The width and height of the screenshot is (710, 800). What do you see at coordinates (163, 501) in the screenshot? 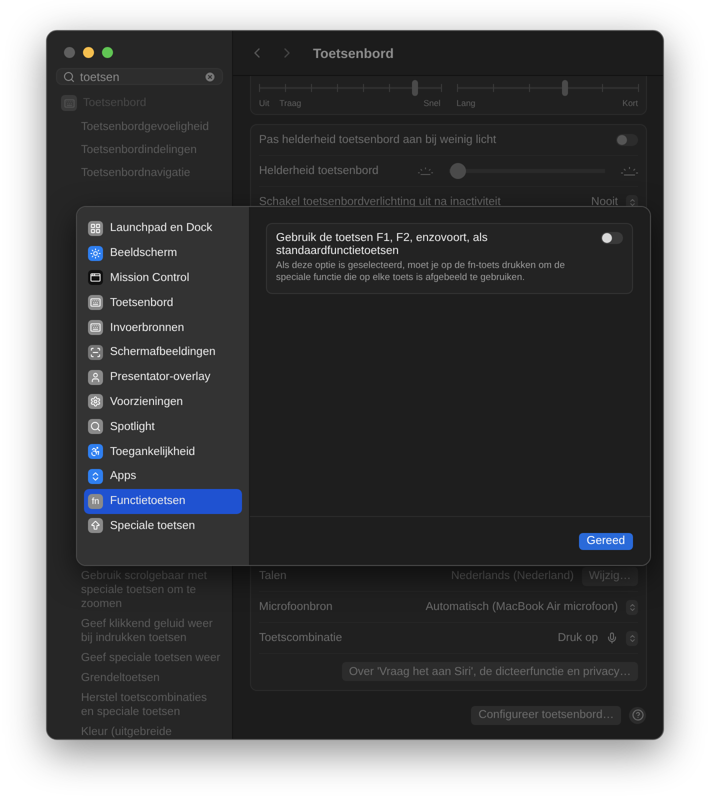
I see `category-item: fn Functietoetsen` at bounding box center [163, 501].